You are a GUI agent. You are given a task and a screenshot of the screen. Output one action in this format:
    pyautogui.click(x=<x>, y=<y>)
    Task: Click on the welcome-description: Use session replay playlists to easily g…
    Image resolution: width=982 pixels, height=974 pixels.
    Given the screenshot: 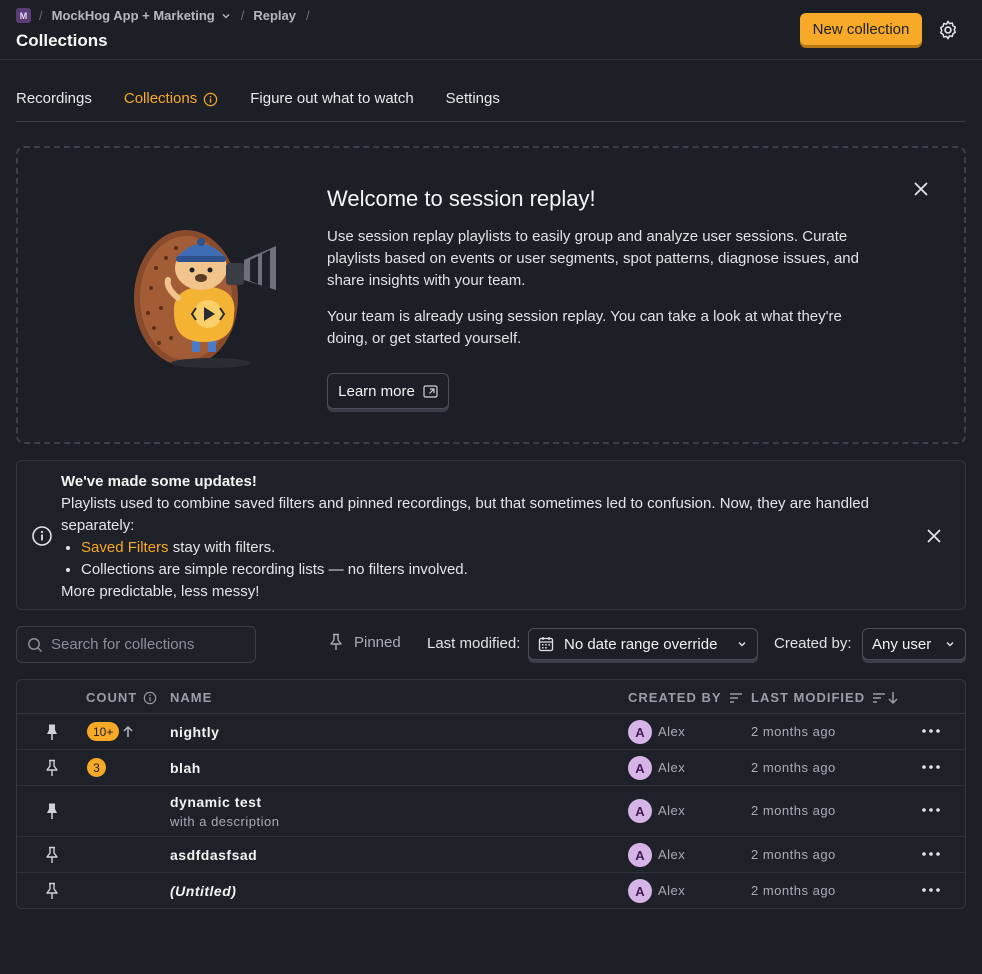 What is the action you would take?
    pyautogui.click(x=593, y=258)
    